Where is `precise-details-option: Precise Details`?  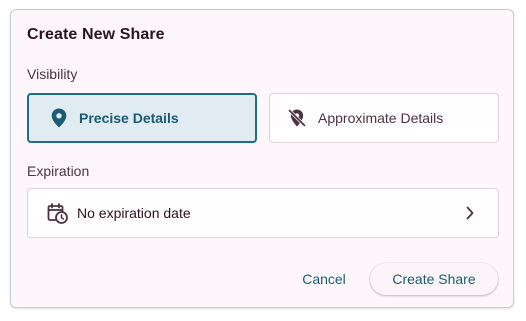
precise-details-option: Precise Details is located at coordinates (142, 118).